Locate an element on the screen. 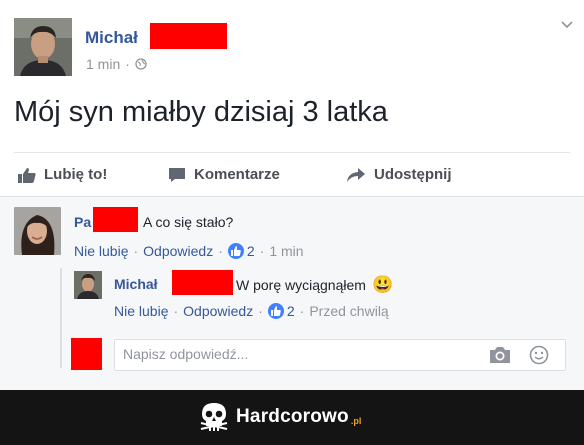 This screenshot has height=445, width=584. brand-logo: Hardcorowo .pl is located at coordinates (280, 417).